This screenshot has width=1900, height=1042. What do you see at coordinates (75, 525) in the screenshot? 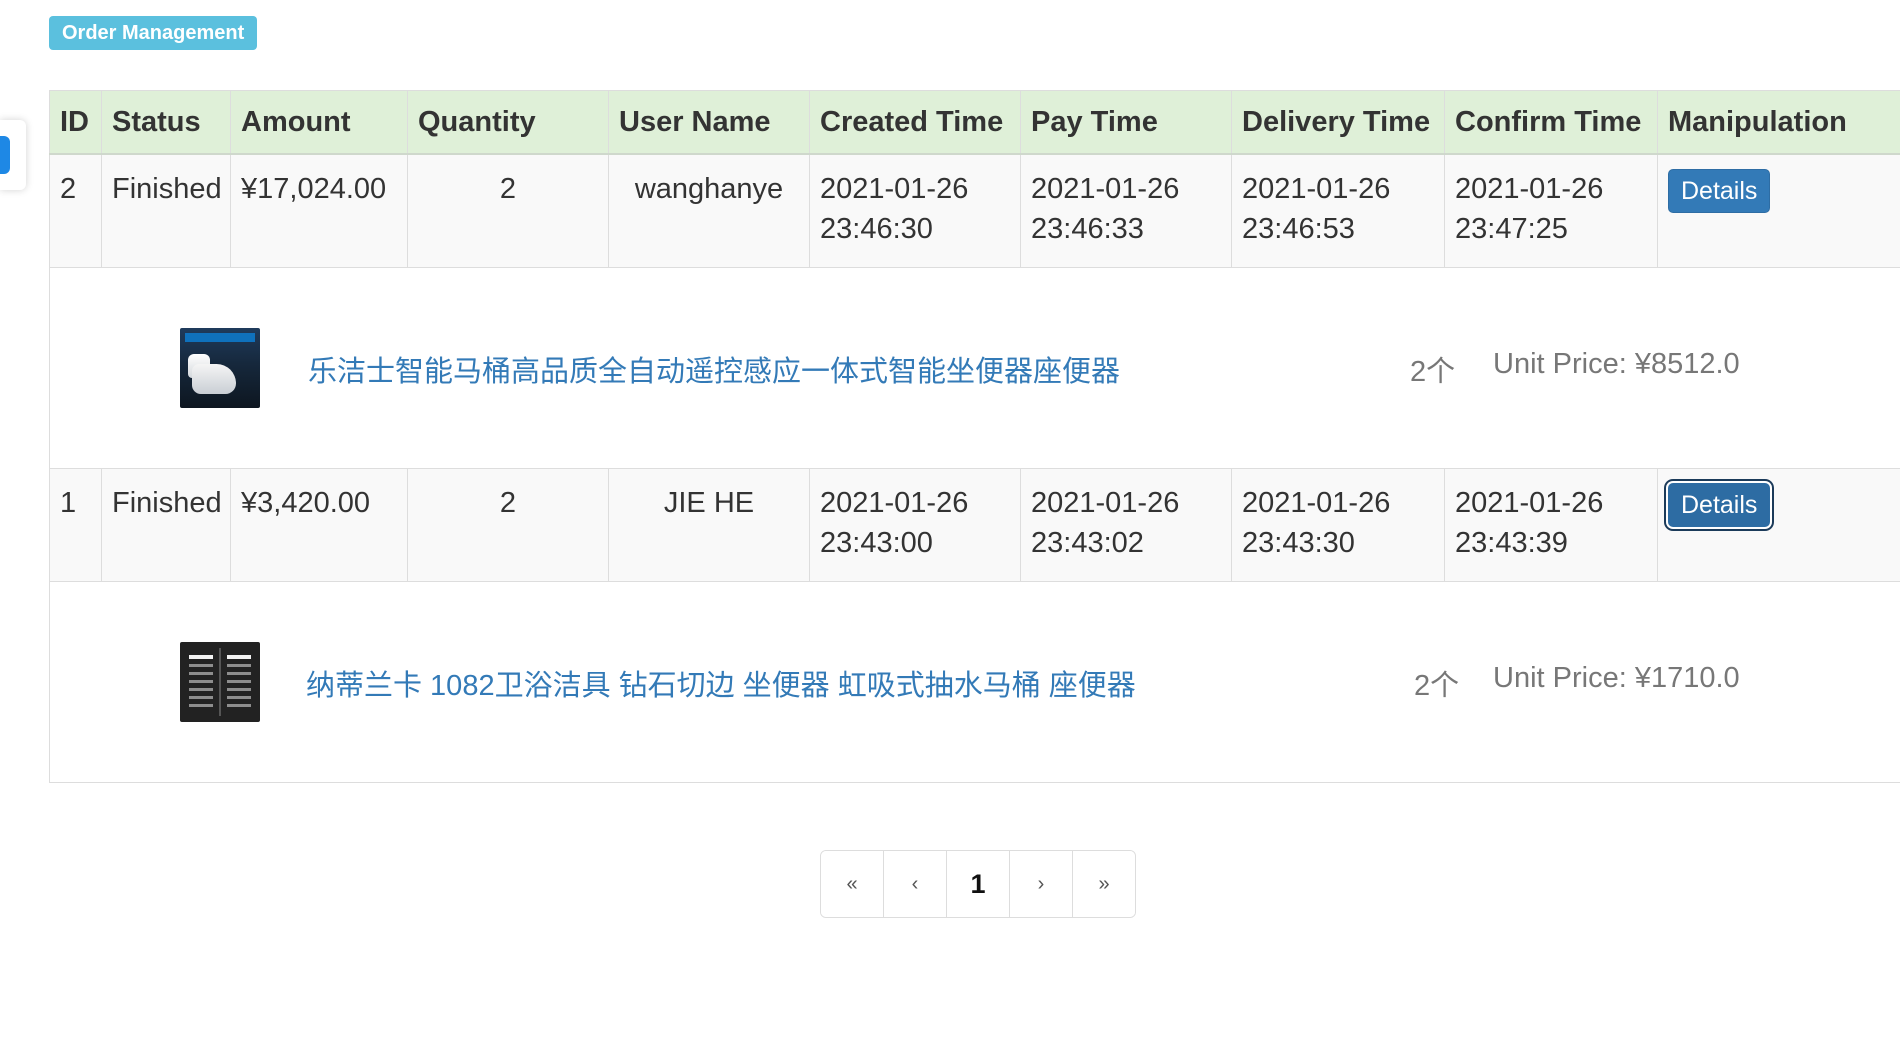
I see `order-id: 1` at bounding box center [75, 525].